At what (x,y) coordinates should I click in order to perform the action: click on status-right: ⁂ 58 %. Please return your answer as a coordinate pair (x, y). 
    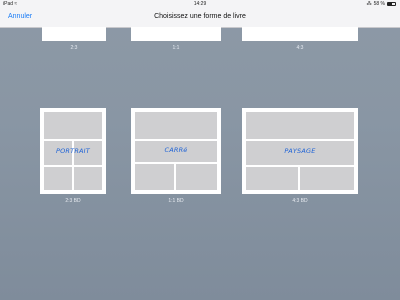
    Looking at the image, I should click on (381, 4).